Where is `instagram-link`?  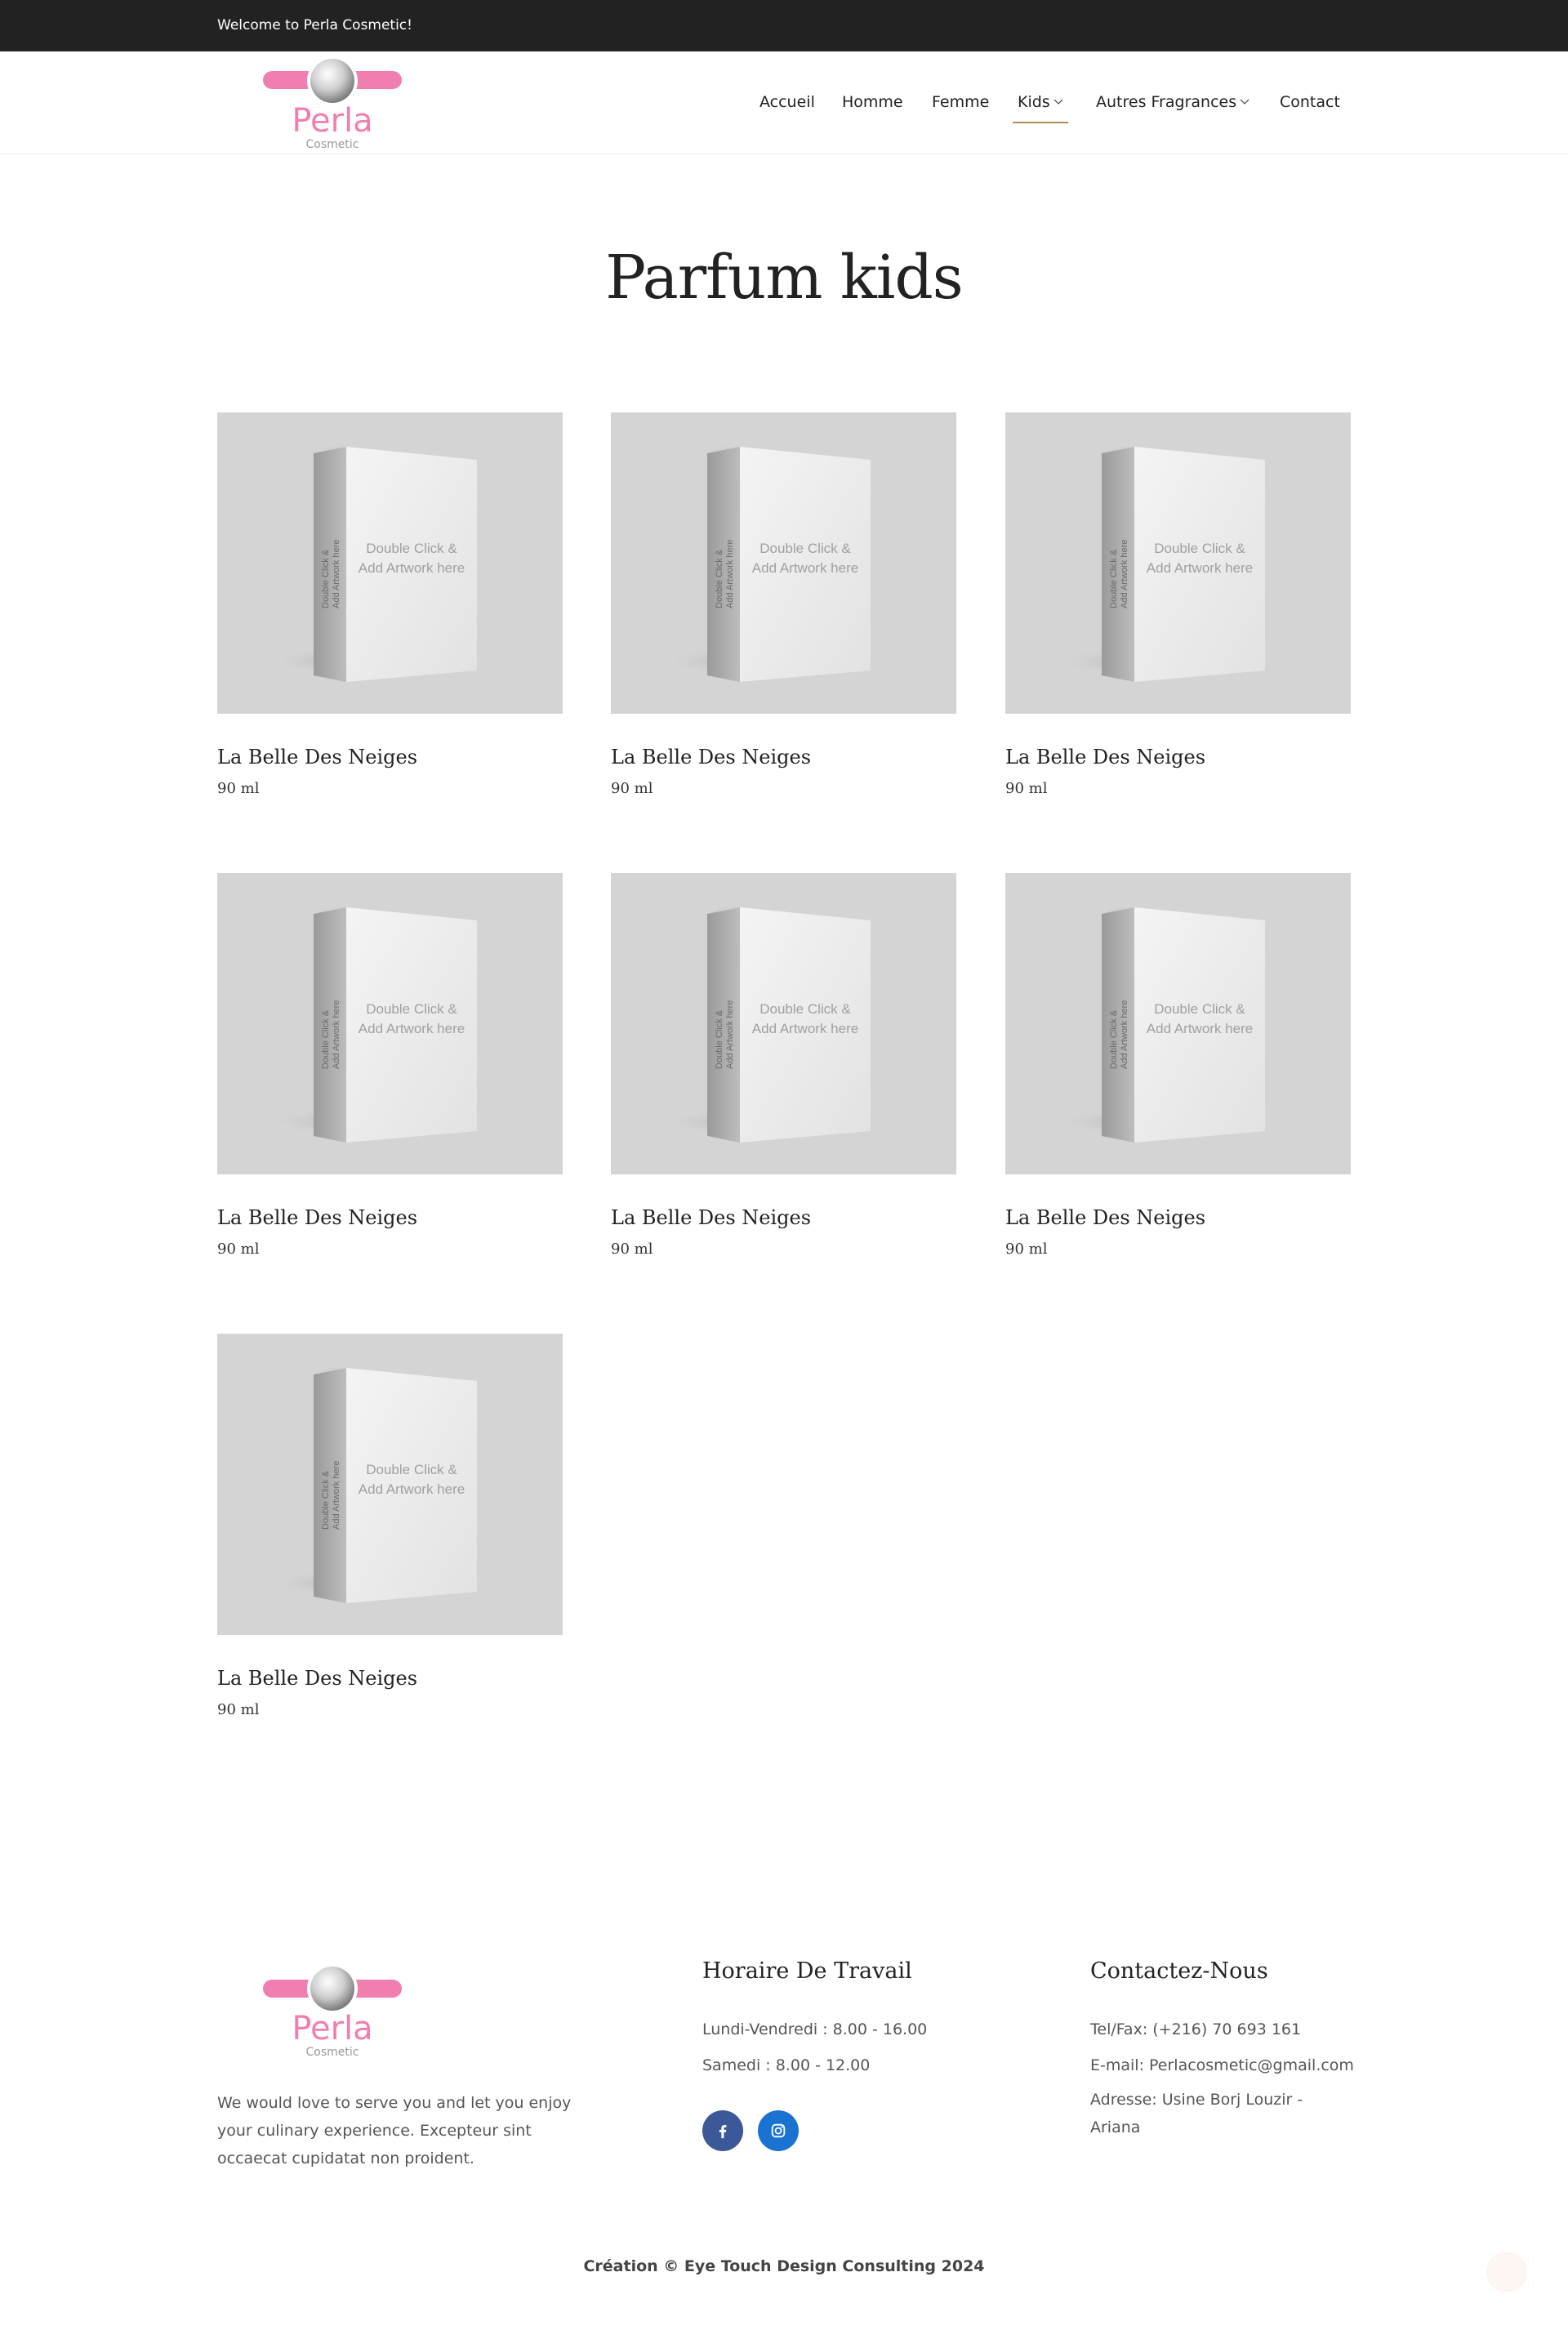 instagram-link is located at coordinates (778, 2130).